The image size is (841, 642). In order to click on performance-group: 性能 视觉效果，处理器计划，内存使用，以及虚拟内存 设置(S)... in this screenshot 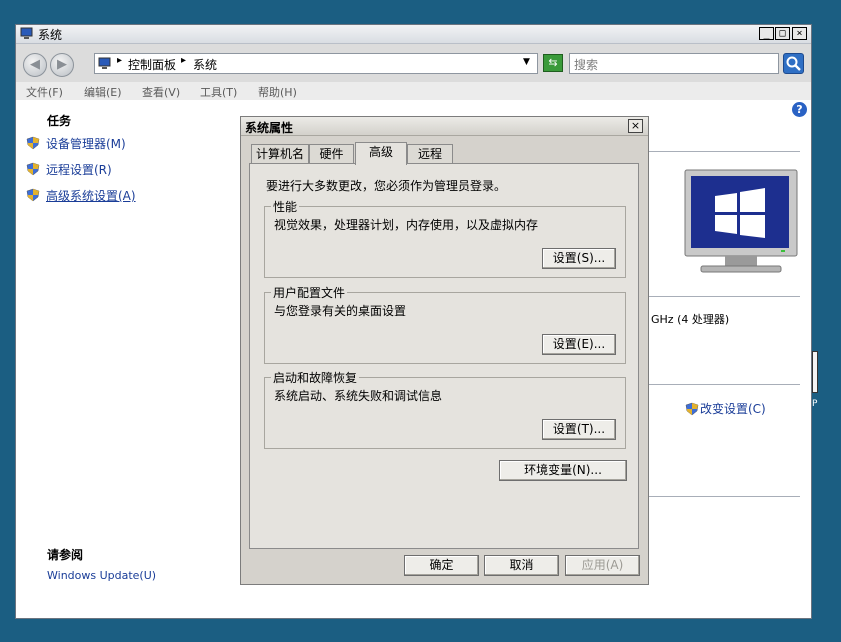, I will do `click(445, 238)`.